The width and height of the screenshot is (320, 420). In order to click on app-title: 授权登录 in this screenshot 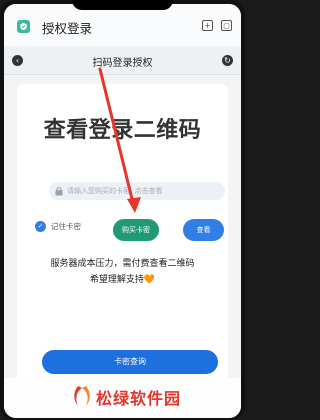, I will do `click(67, 28)`.